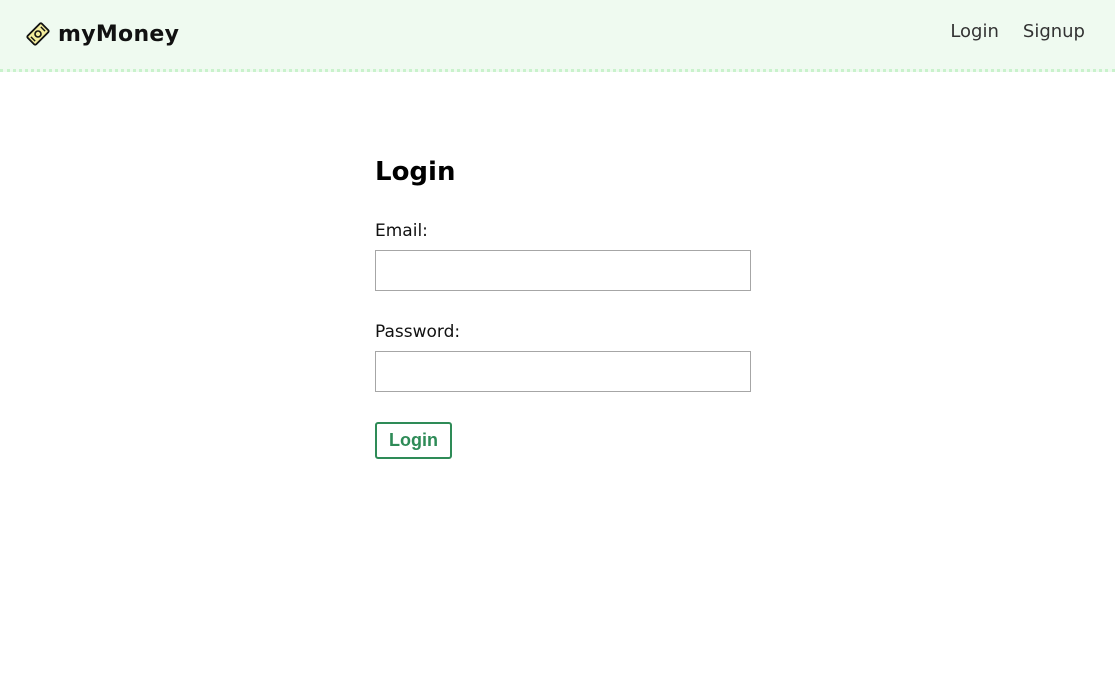 This screenshot has height=690, width=1115. Describe the element at coordinates (413, 440) in the screenshot. I see `login-button: Login` at that location.